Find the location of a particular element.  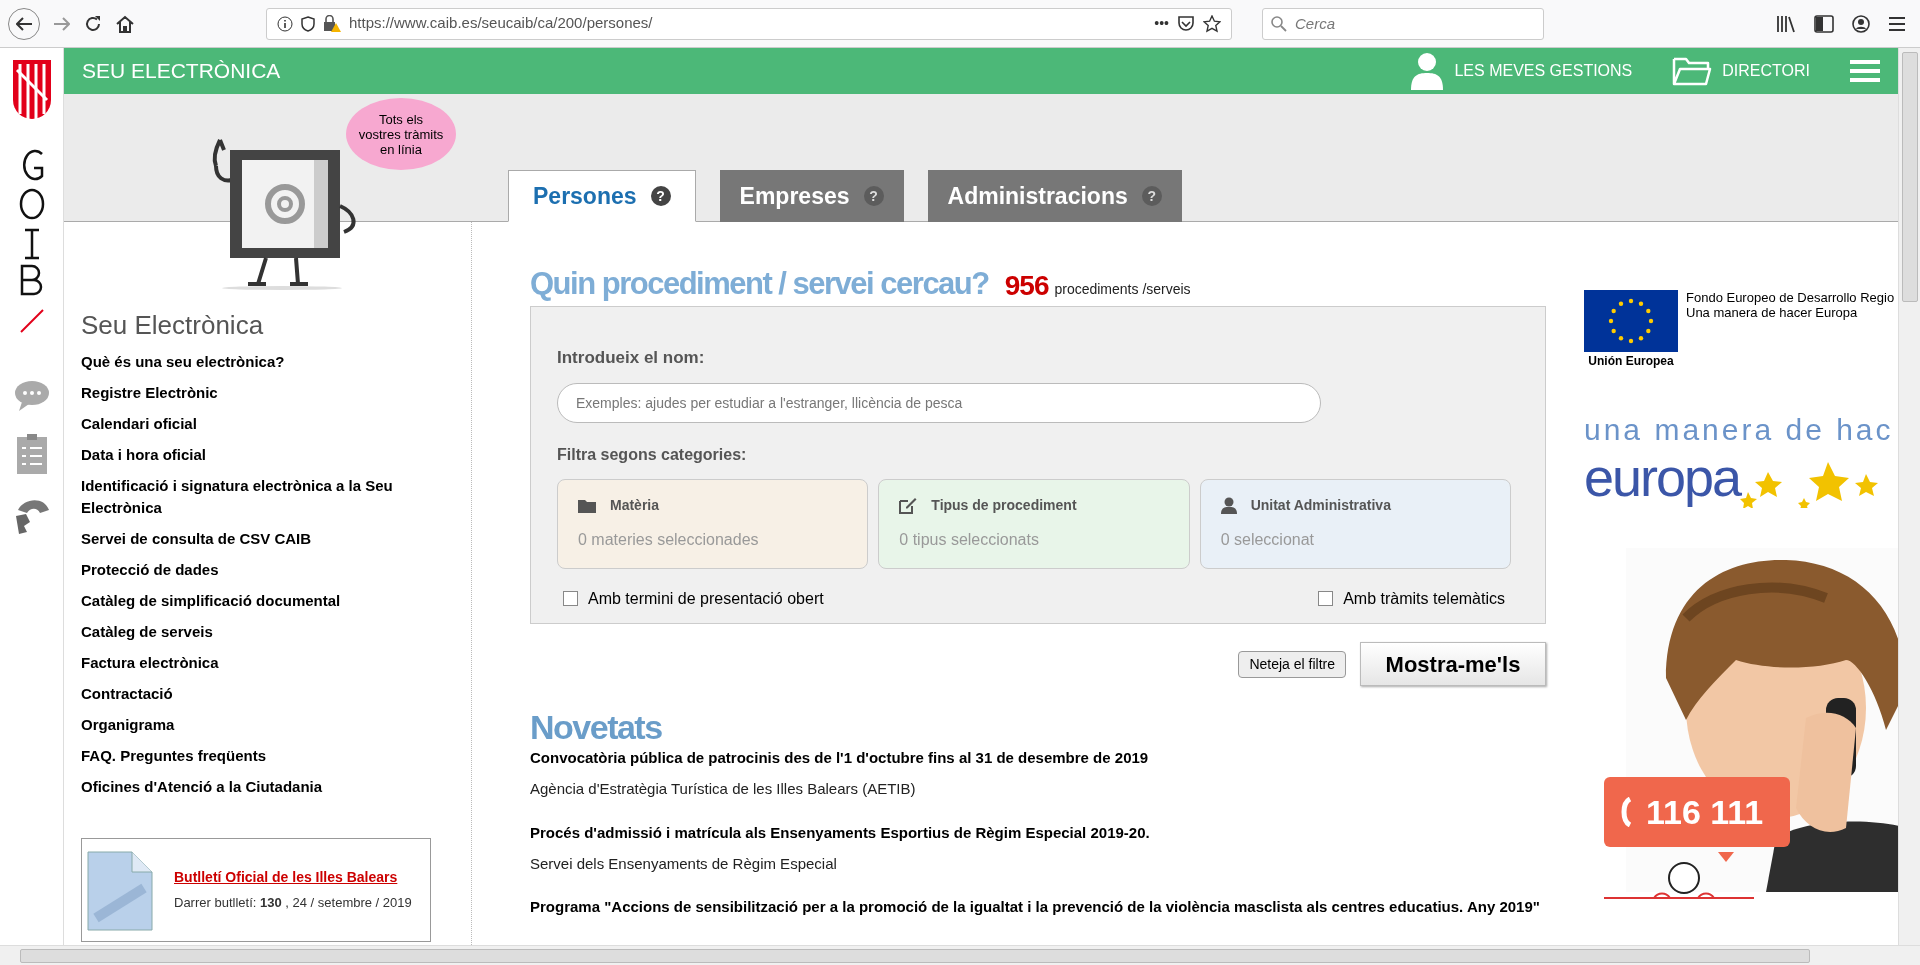

show-results-button: Mostra-me'ls is located at coordinates (1453, 664).